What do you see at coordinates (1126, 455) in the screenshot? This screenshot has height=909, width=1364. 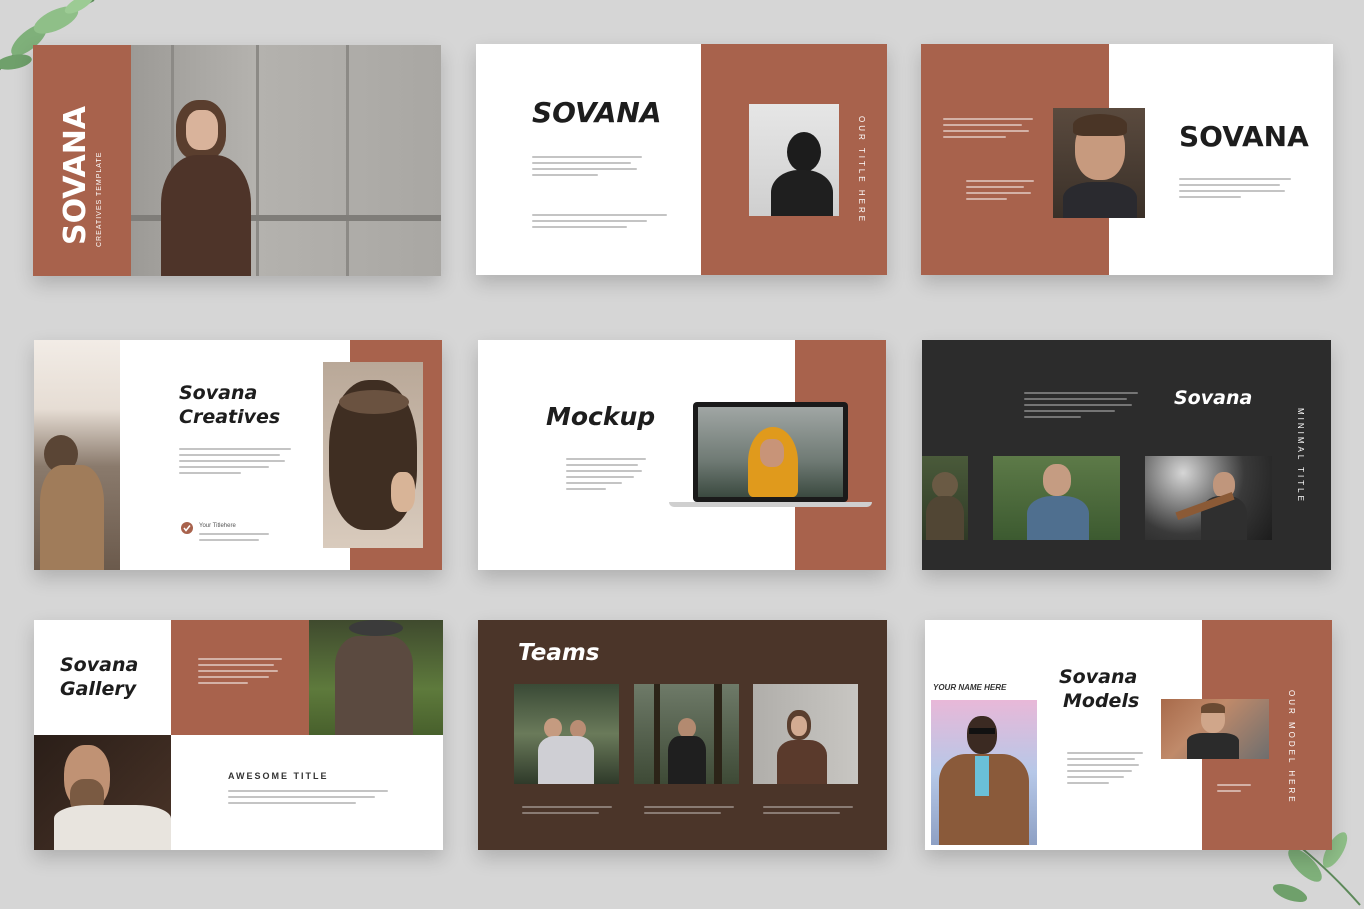 I see `slide-6: Sovana MINIMAL TITLE` at bounding box center [1126, 455].